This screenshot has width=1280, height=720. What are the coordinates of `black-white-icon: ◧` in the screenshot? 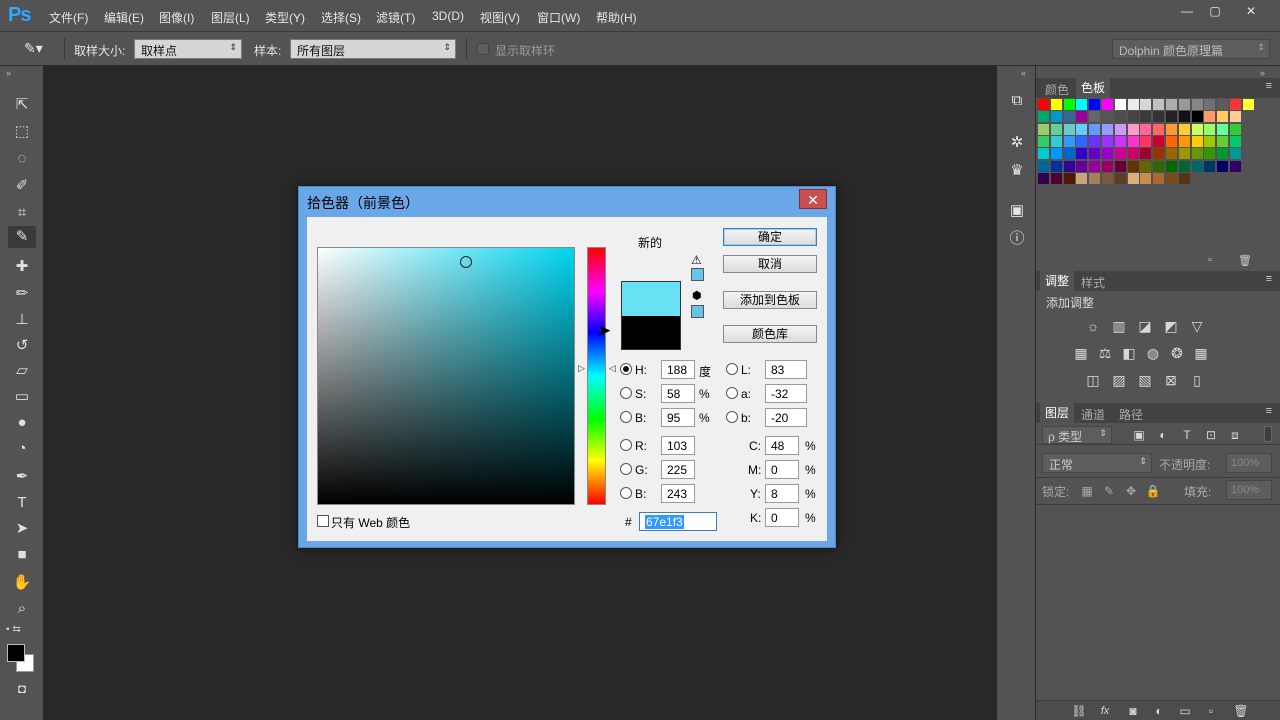 It's located at (1129, 353).